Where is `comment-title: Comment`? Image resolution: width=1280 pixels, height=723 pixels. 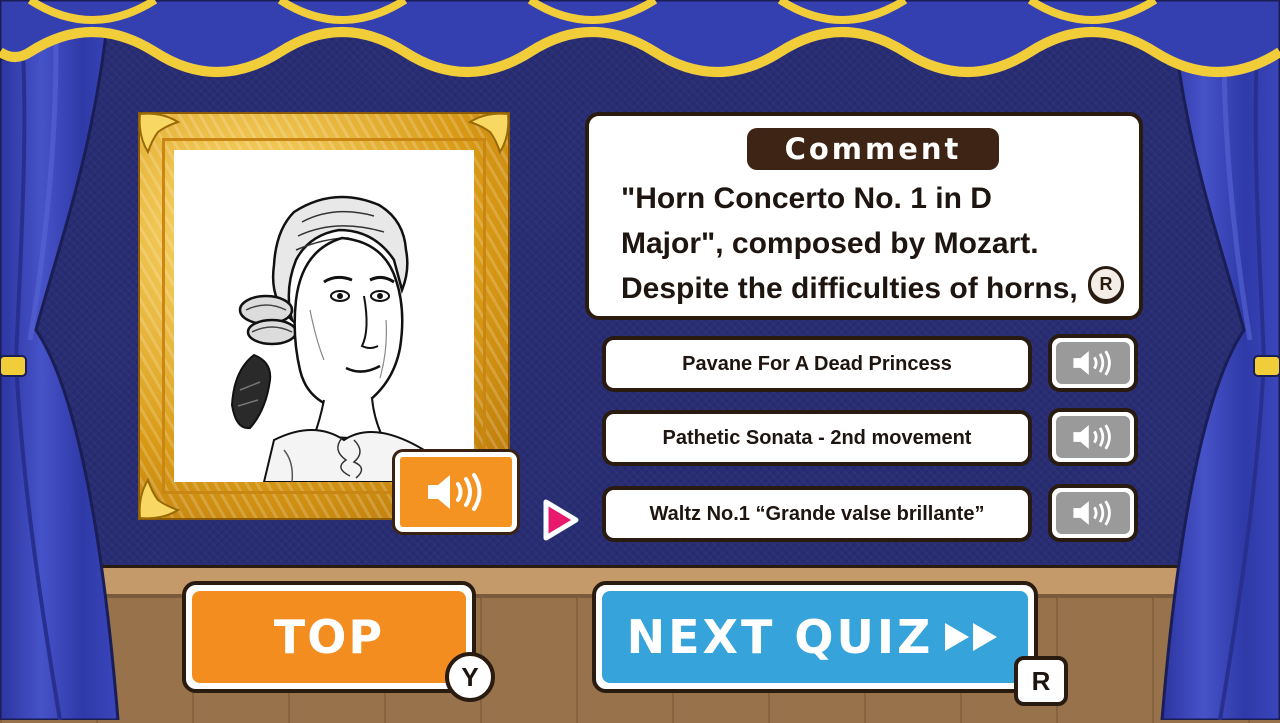 comment-title: Comment is located at coordinates (873, 149).